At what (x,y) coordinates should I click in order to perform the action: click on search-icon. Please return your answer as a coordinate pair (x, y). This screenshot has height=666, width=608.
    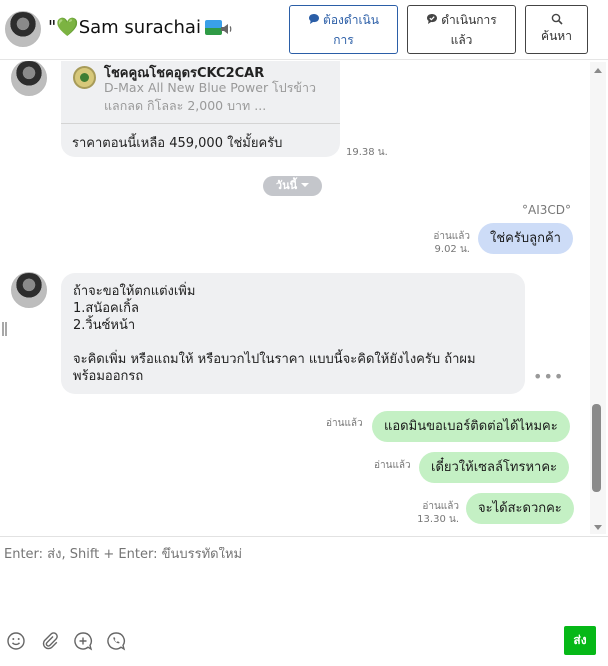
    Looking at the image, I should click on (557, 19).